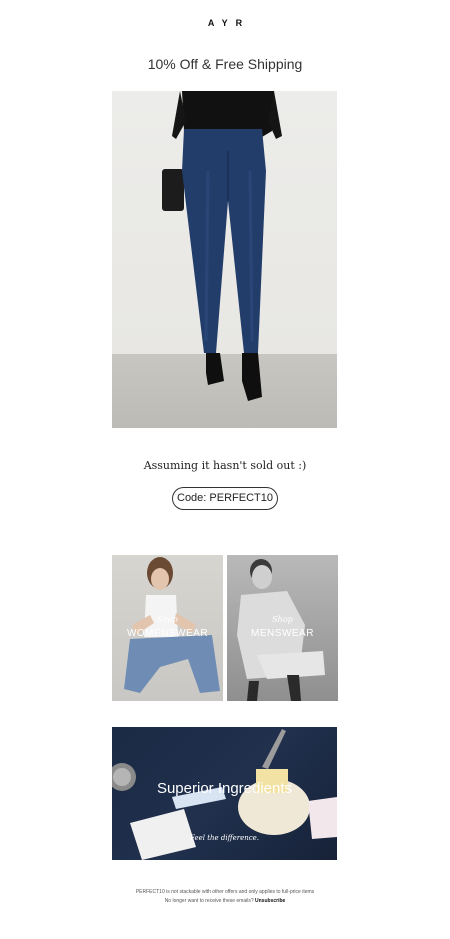 The width and height of the screenshot is (450, 939). I want to click on shop-womenswear-tile: Shop WOMENSWEAR, so click(167, 628).